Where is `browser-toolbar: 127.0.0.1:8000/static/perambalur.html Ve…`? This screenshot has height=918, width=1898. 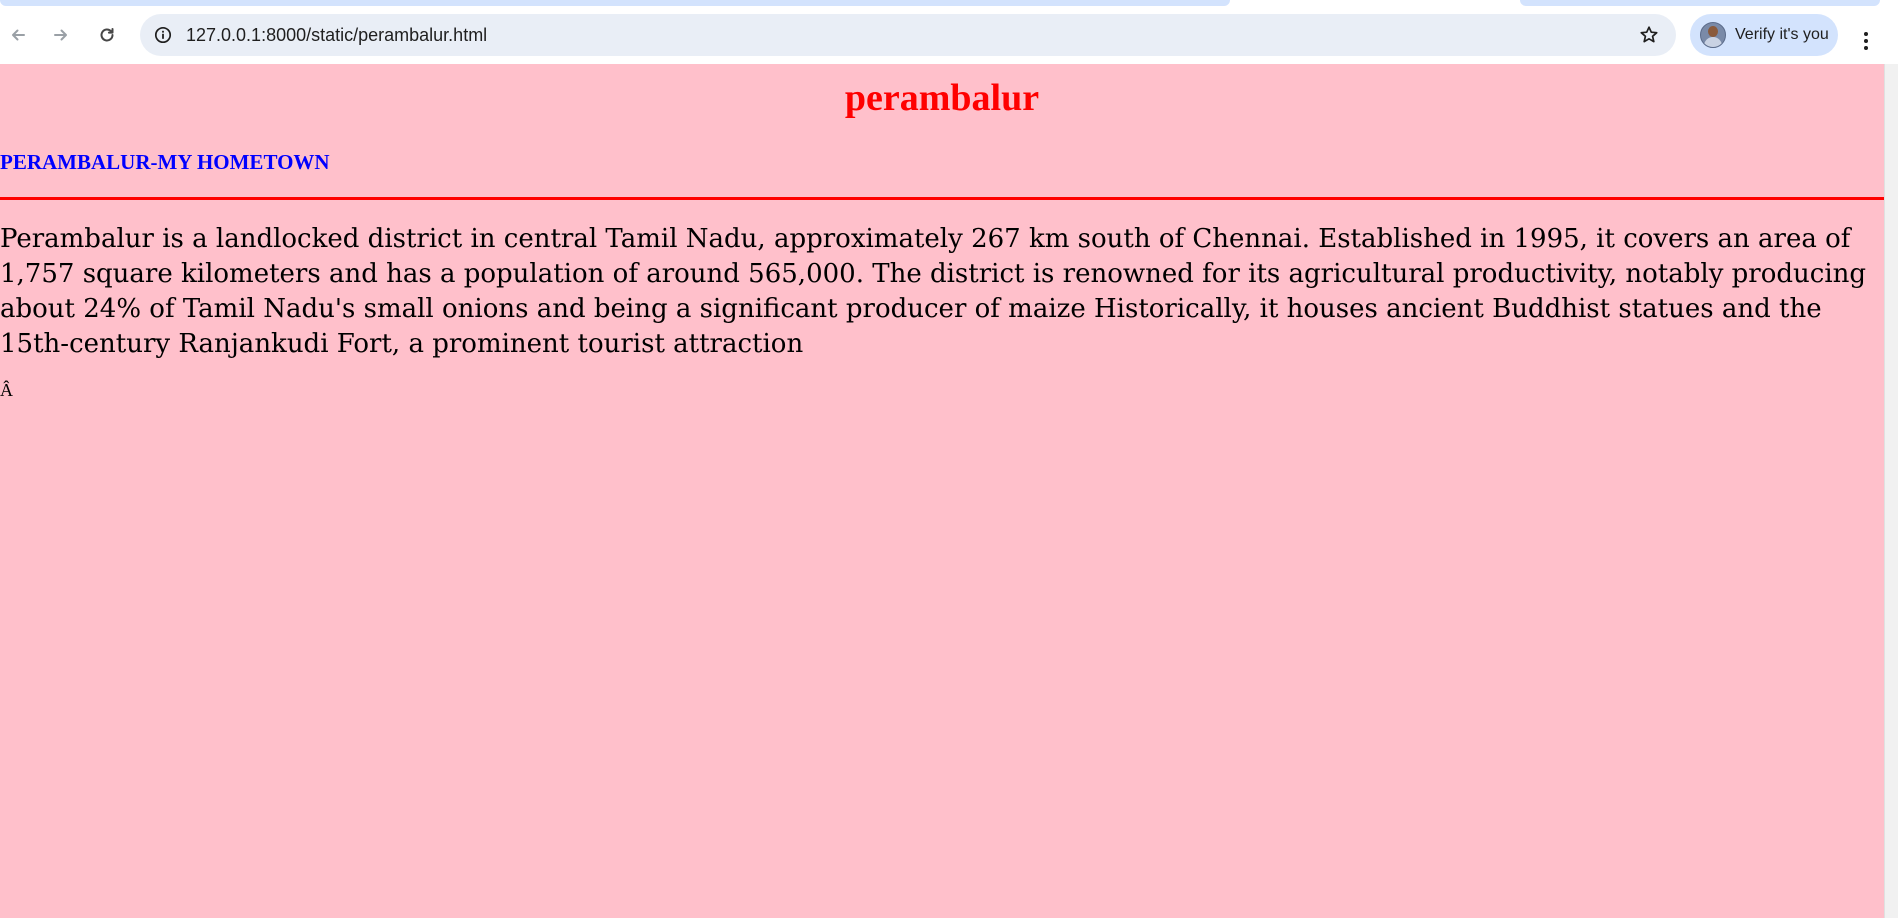
browser-toolbar: 127.0.0.1:8000/static/perambalur.html Ve… is located at coordinates (949, 35).